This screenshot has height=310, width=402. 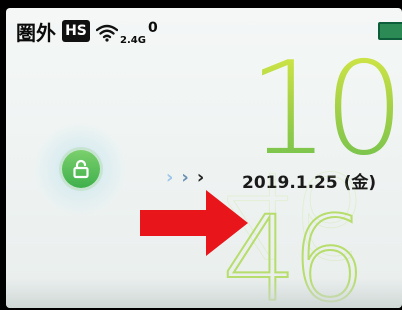 I want to click on unlock-icon, so click(x=81, y=169).